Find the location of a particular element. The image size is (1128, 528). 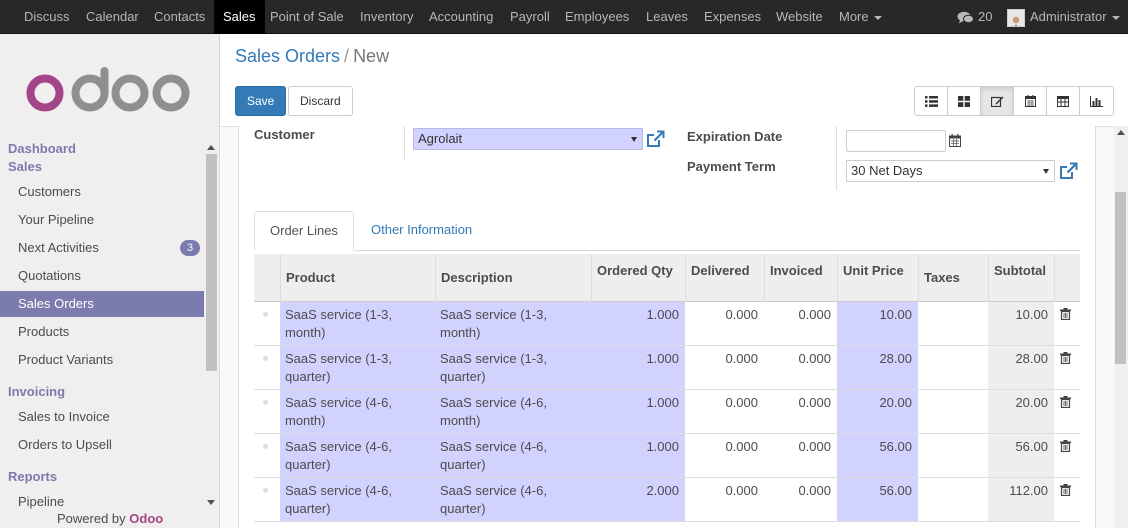

breadcrumb-parent: Sales Orders is located at coordinates (287, 56).